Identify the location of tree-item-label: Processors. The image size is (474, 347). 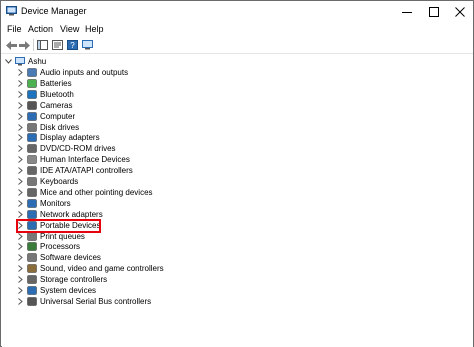
(60, 247).